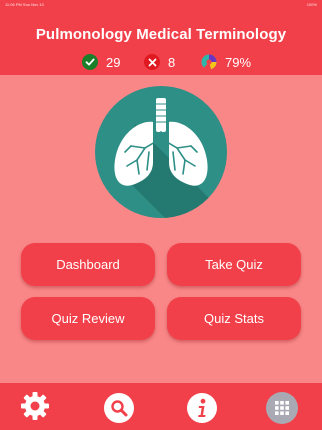  I want to click on correct-stat: 29, so click(101, 62).